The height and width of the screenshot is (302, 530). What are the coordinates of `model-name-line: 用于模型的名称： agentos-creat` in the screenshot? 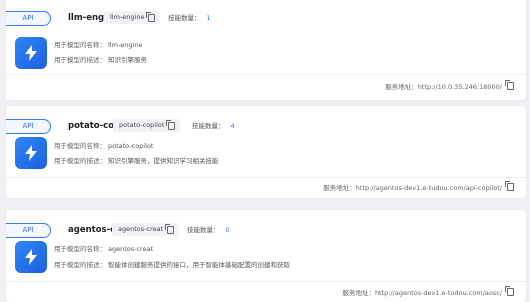 It's located at (103, 249).